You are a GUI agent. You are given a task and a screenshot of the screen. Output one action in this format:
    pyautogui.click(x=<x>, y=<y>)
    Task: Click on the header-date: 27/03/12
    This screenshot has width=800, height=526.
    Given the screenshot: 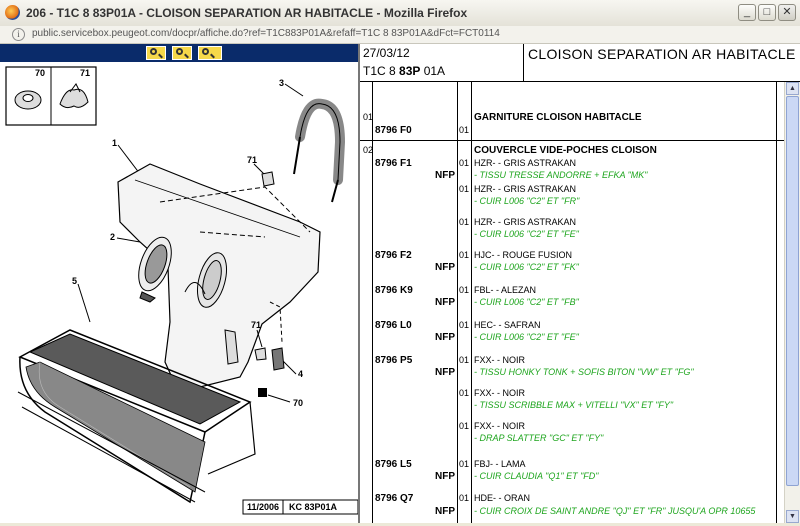 What is the action you would take?
    pyautogui.click(x=386, y=53)
    